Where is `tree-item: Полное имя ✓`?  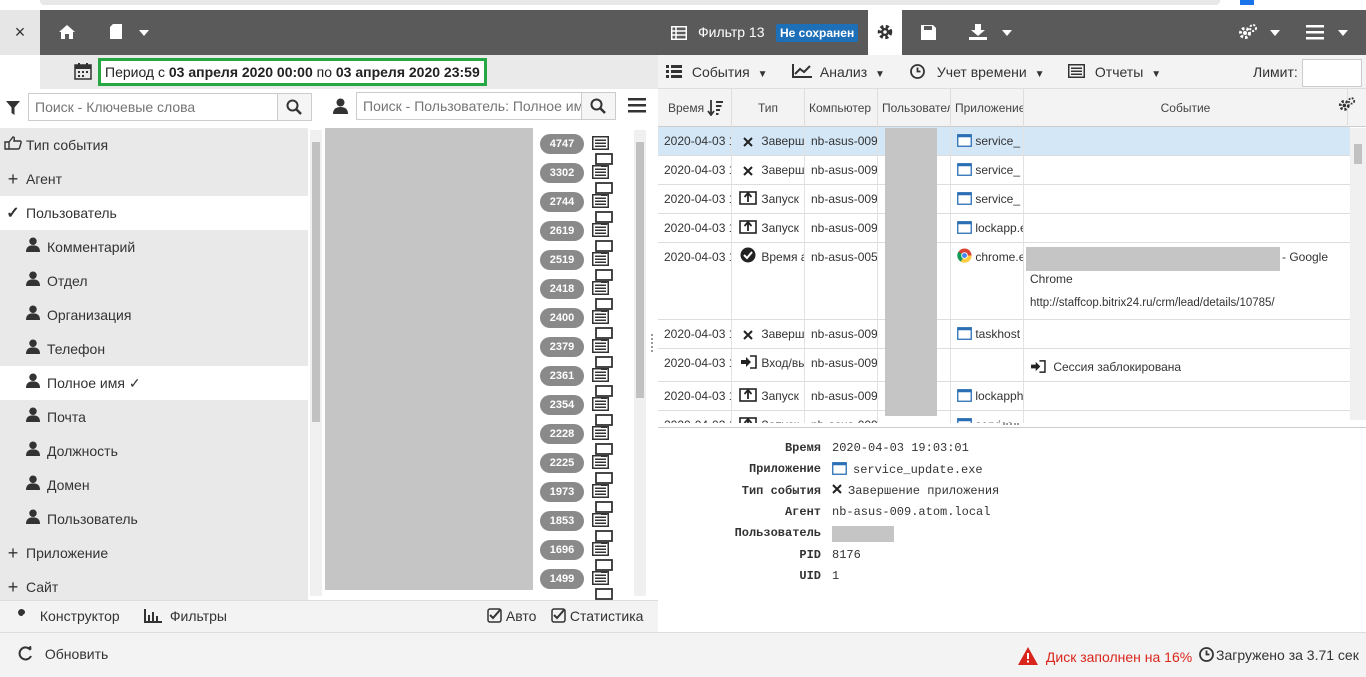 tree-item: Полное имя ✓ is located at coordinates (154, 383).